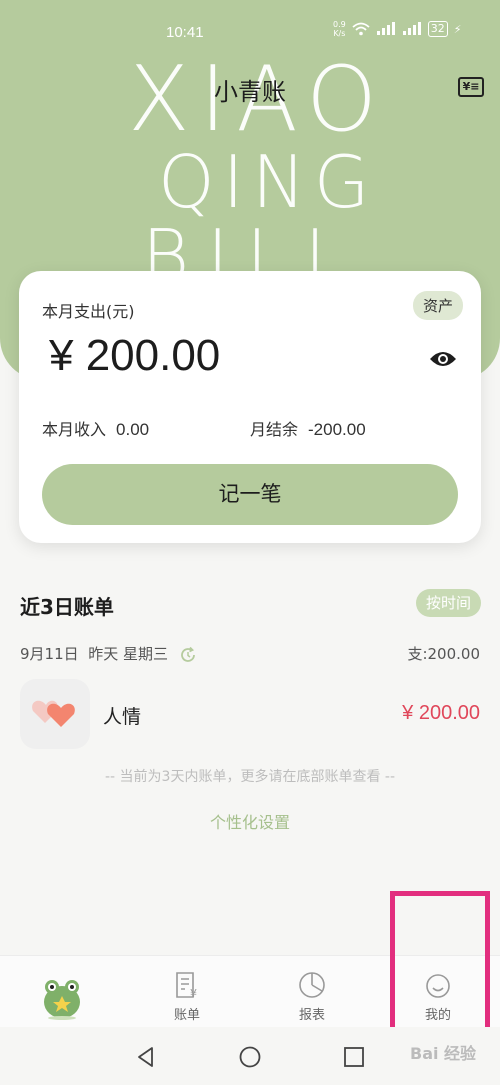 The width and height of the screenshot is (500, 1085). Describe the element at coordinates (133, 429) in the screenshot. I see `month-income-value: 0.00` at that location.